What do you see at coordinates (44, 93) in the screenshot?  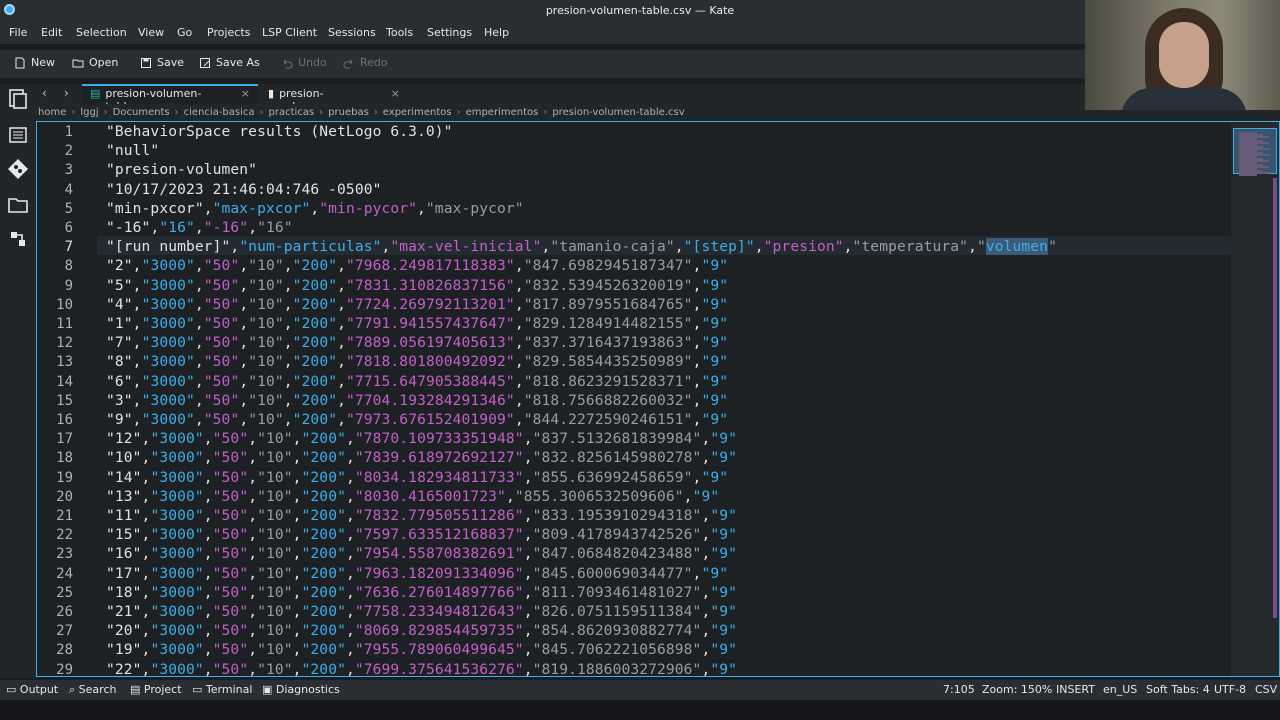 I see `back-arrow-icon: ‹` at bounding box center [44, 93].